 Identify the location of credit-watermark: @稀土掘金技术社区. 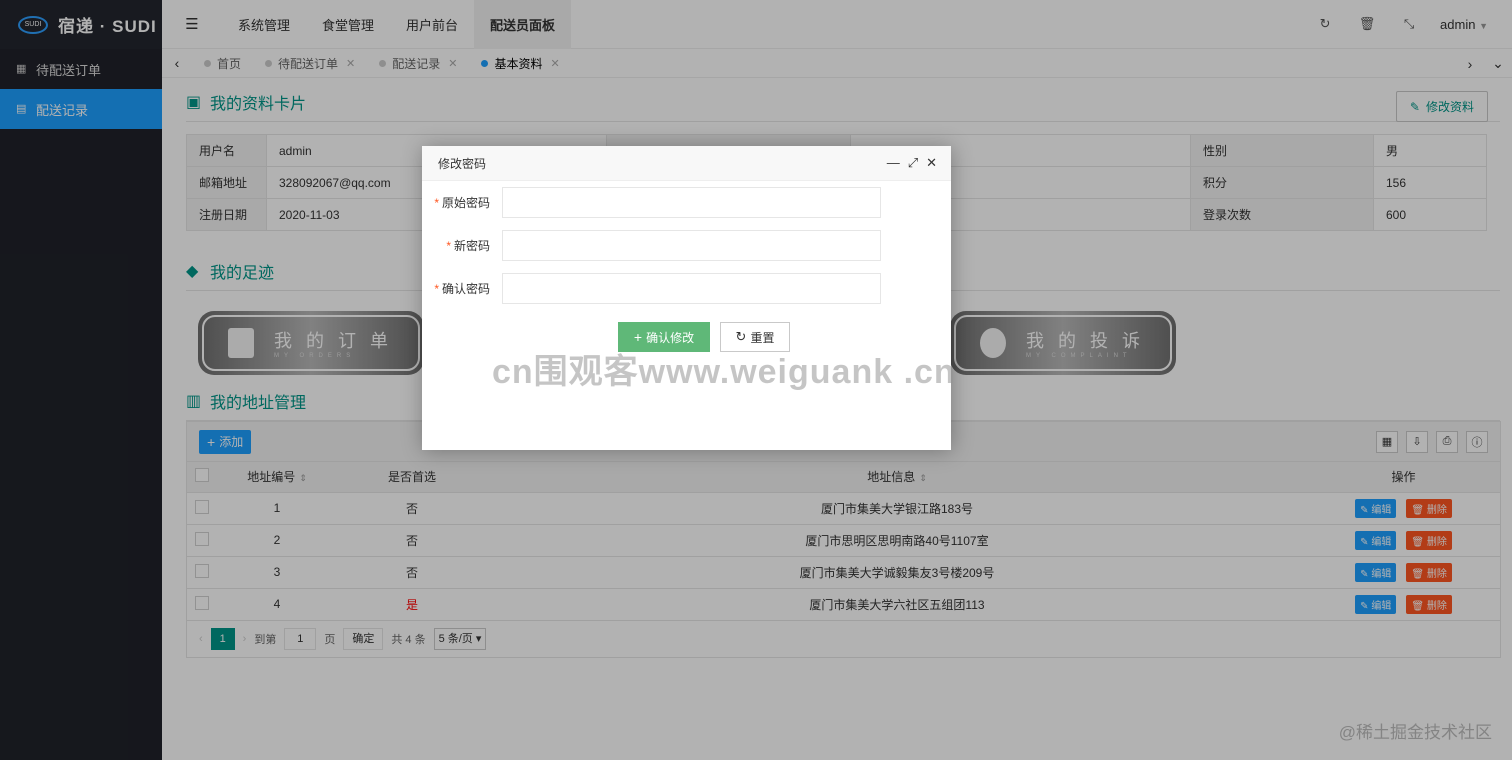
(1415, 732).